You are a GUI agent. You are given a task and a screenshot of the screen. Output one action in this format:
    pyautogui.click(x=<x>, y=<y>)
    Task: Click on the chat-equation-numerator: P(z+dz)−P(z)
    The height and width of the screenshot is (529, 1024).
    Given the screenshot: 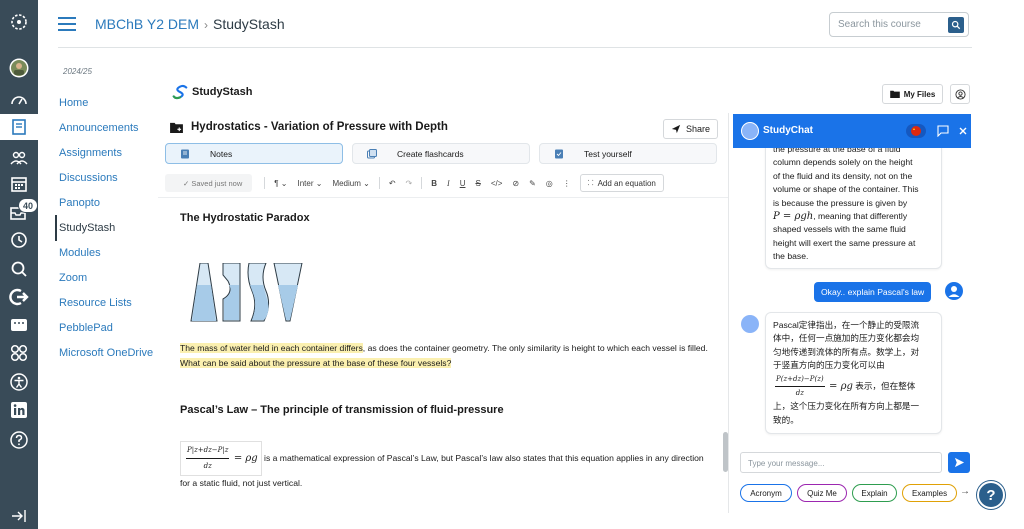 What is the action you would take?
    pyautogui.click(x=800, y=380)
    